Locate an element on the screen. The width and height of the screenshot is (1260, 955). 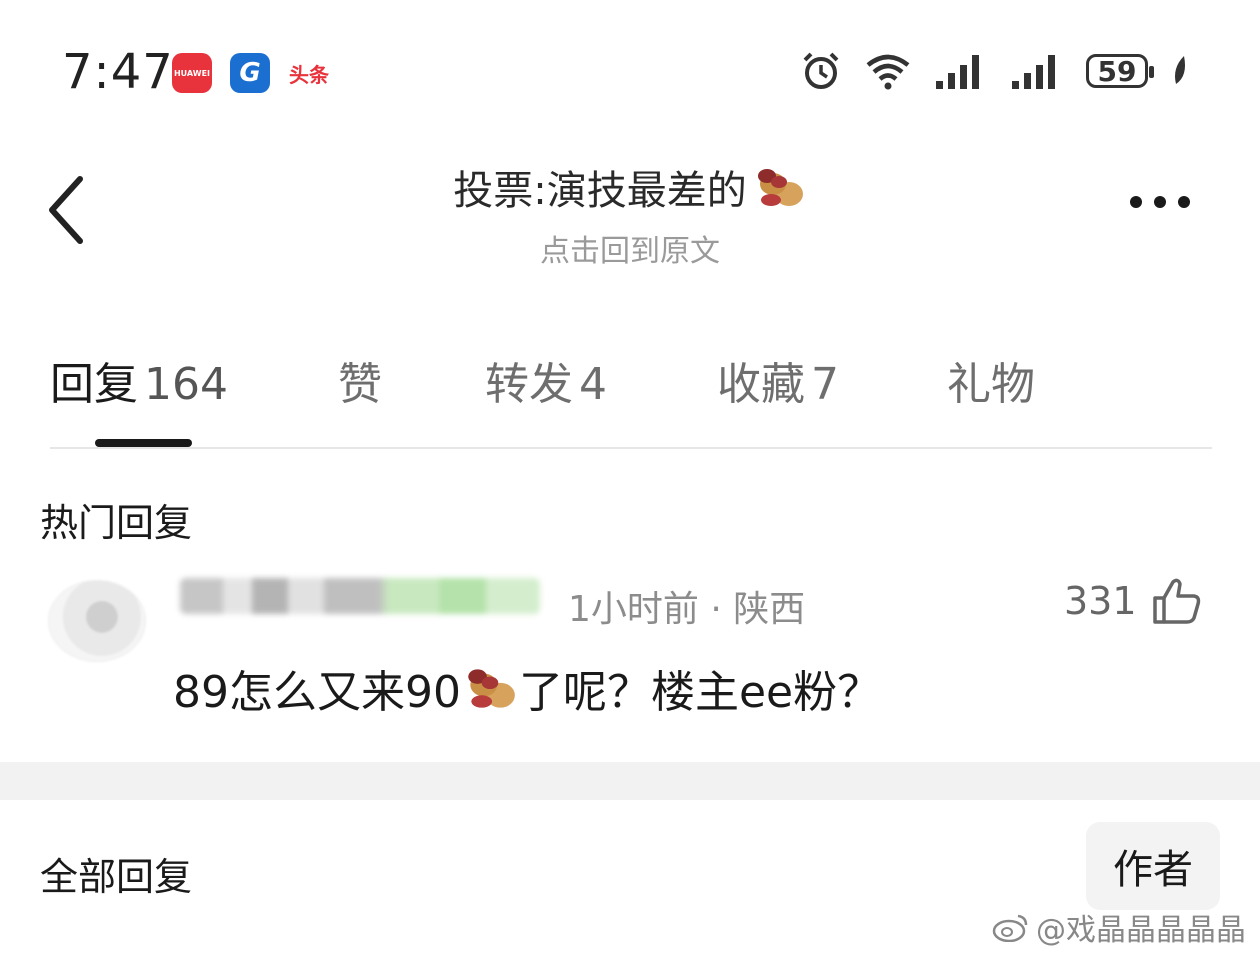
wifi-icon is located at coordinates (888, 72).